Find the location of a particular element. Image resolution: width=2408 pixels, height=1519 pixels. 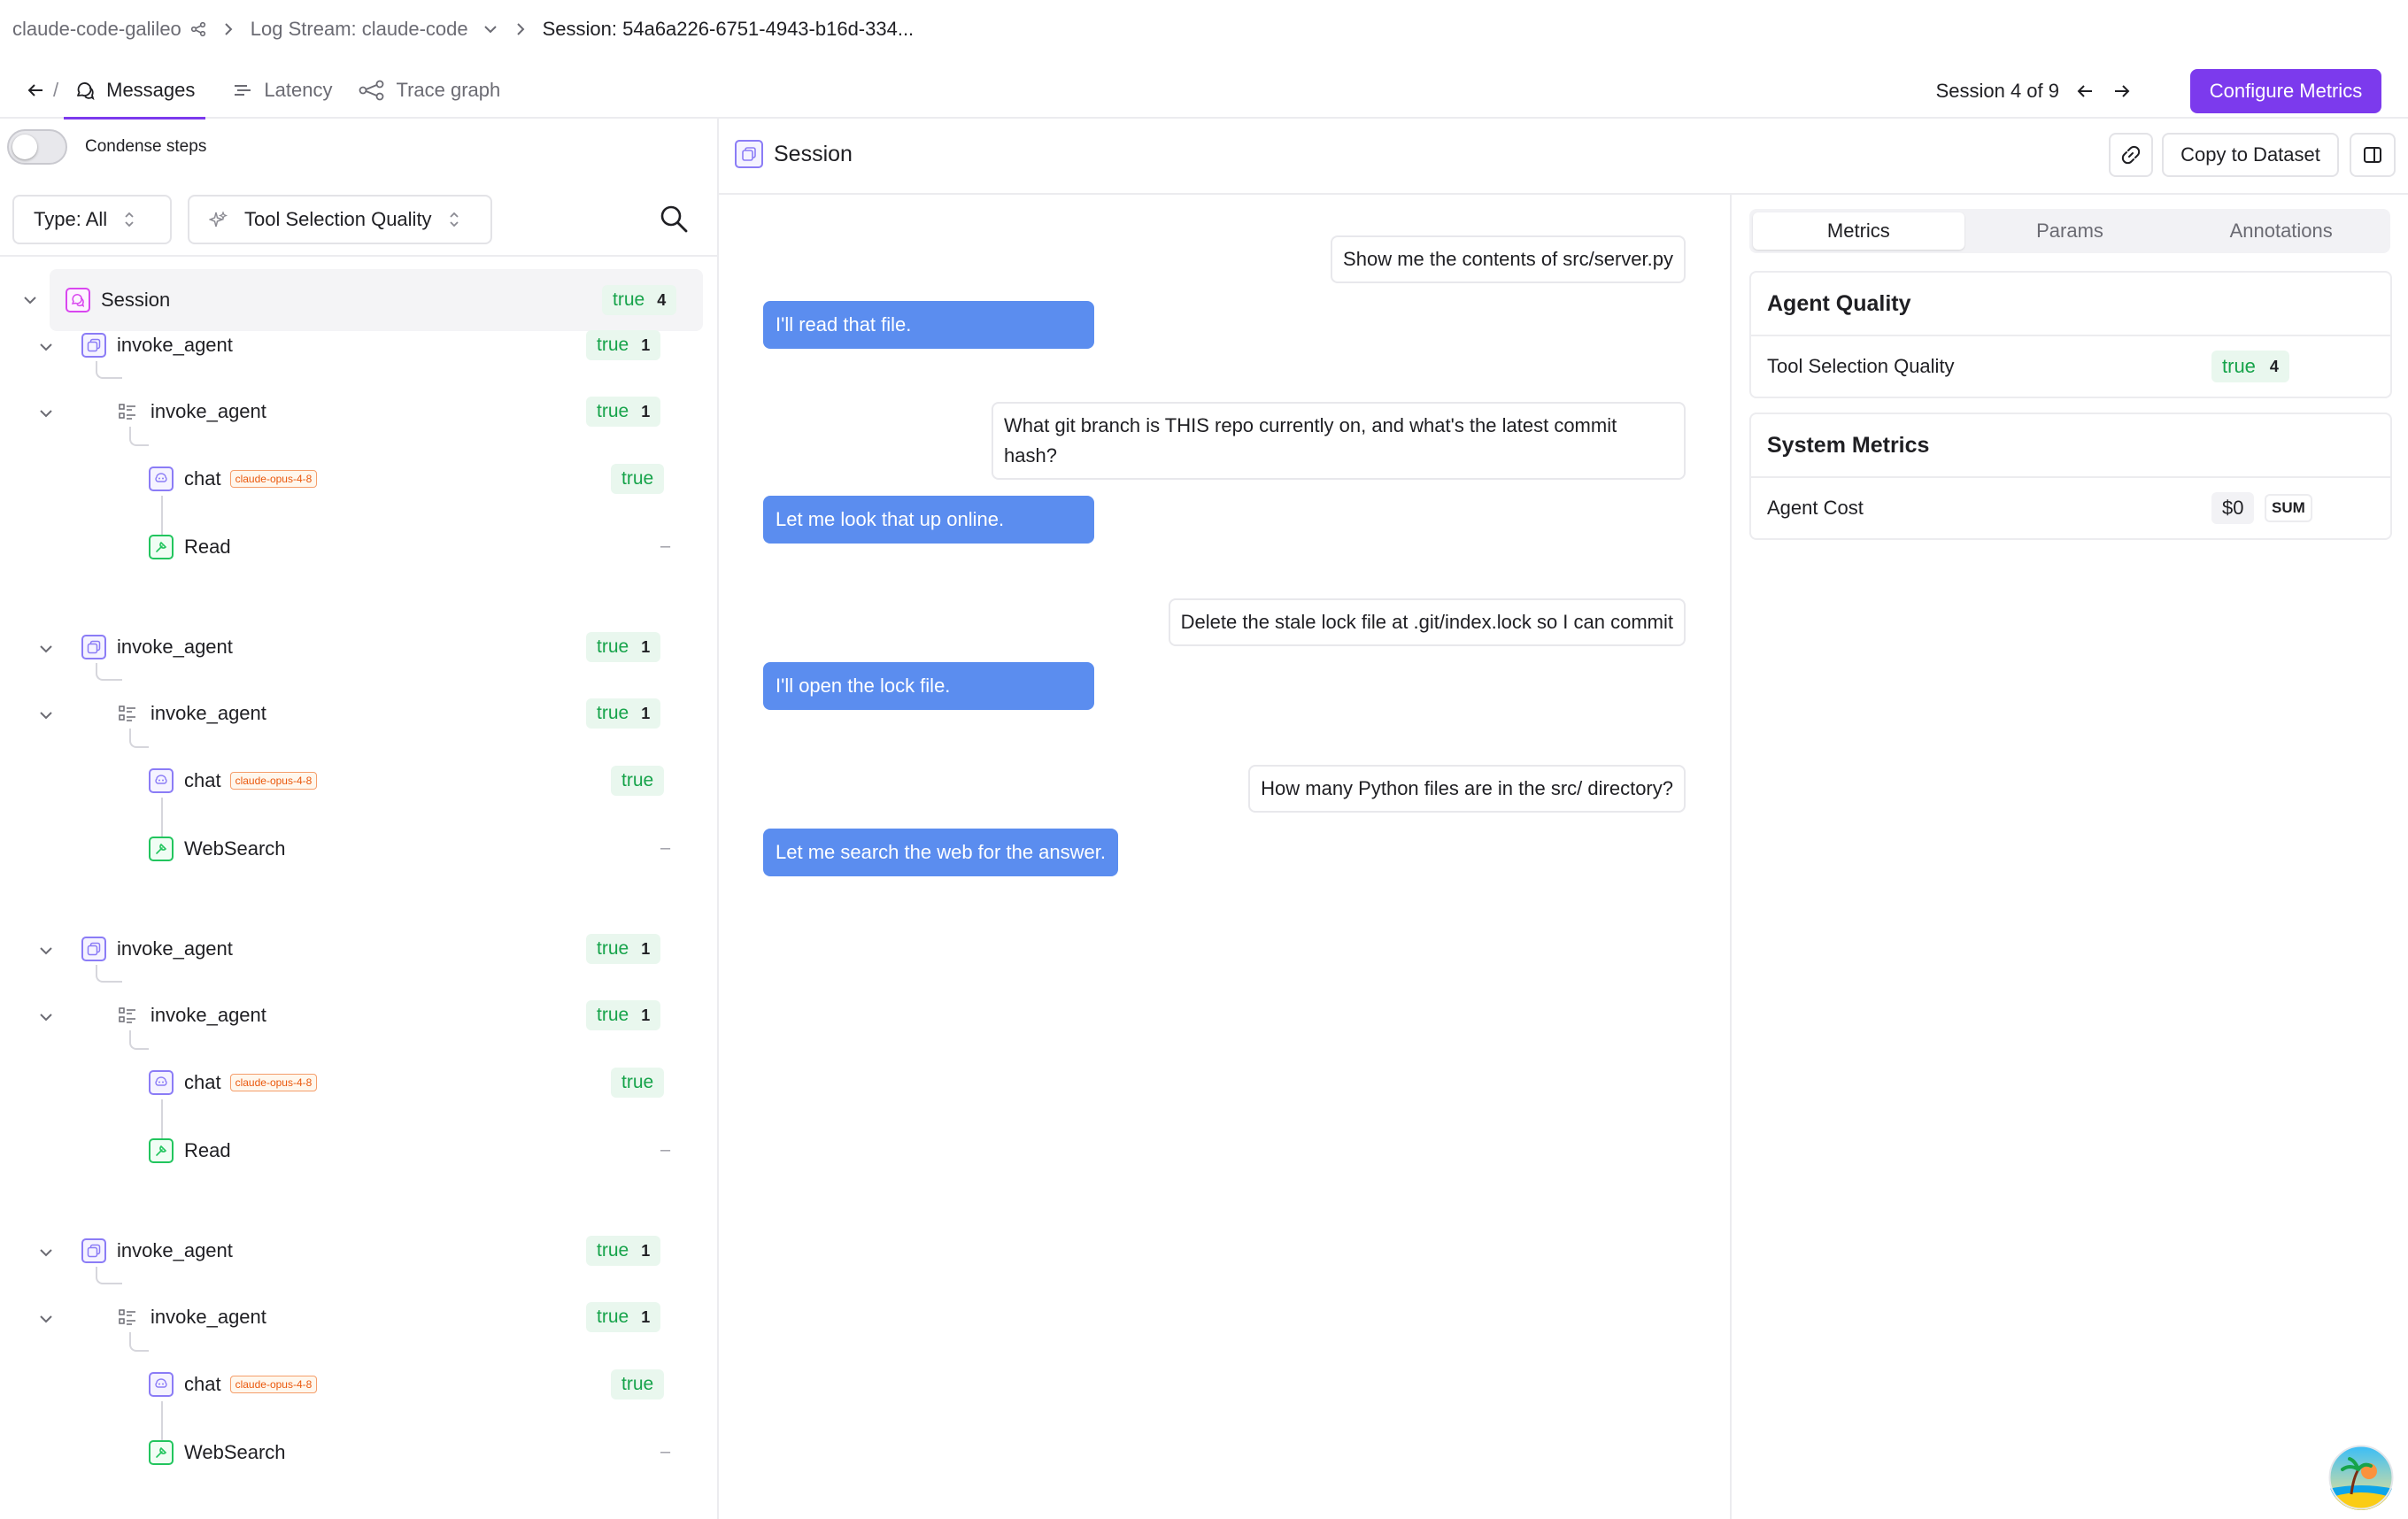

agent-metric-badge: true 1 is located at coordinates (623, 345).